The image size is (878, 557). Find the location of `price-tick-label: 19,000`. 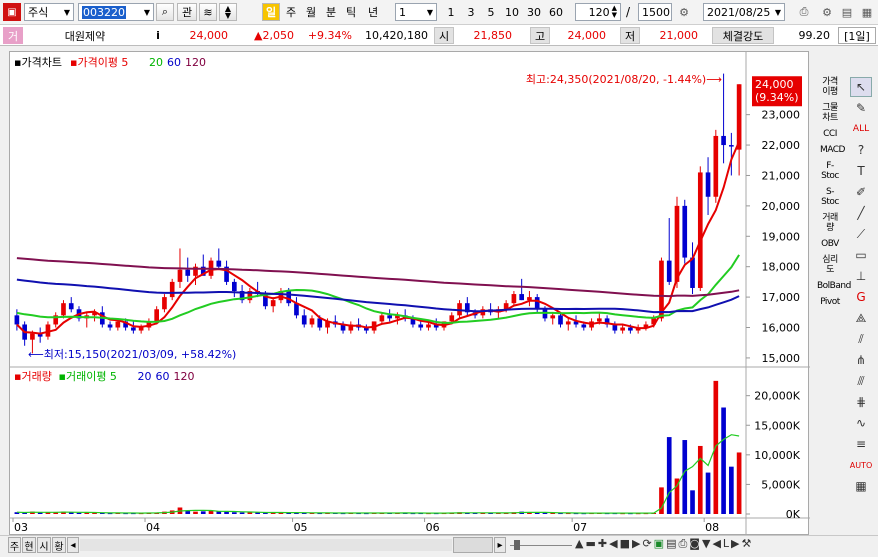

price-tick-label: 19,000 is located at coordinates (781, 236).